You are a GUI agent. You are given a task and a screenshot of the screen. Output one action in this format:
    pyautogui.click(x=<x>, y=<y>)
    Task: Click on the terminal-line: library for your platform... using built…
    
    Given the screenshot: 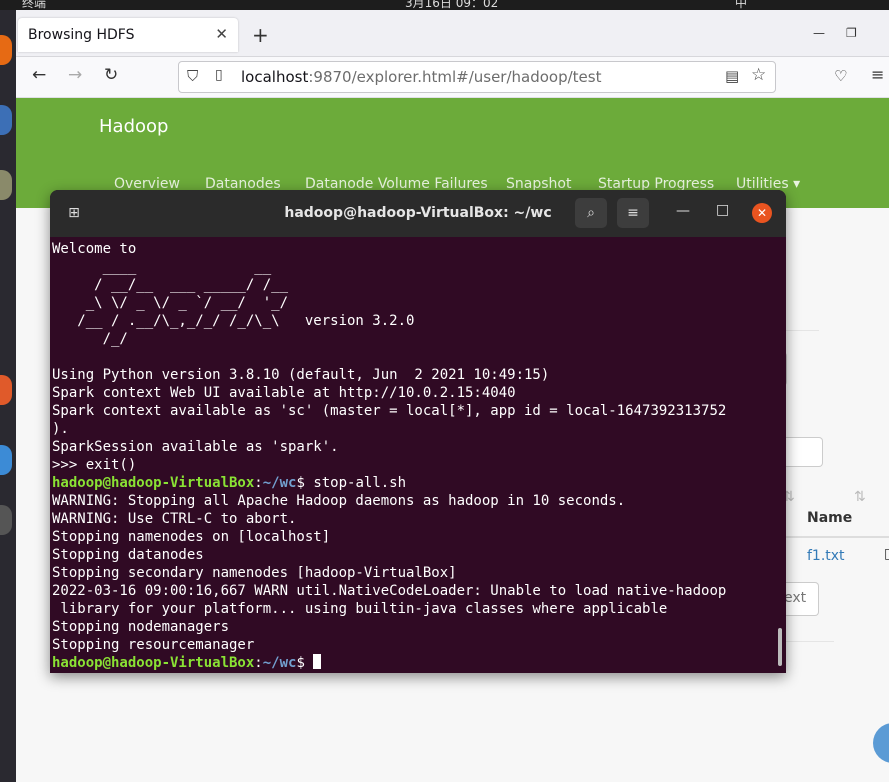 What is the action you would take?
    pyautogui.click(x=360, y=609)
    